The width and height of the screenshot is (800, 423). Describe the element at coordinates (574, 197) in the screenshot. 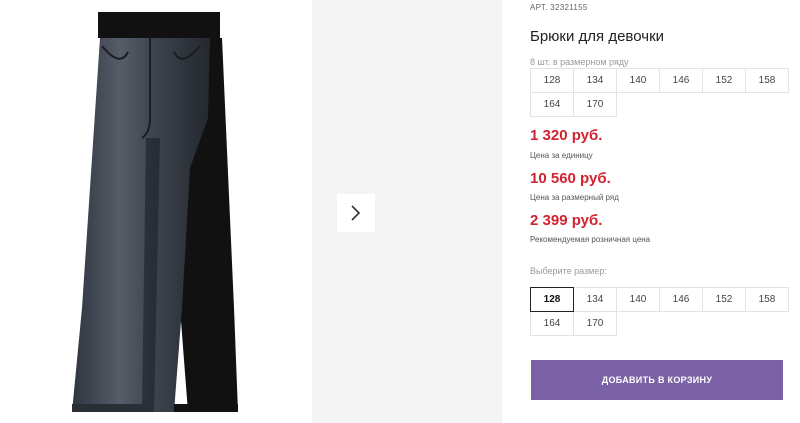

I see `size-row-price-caption: Цена за размерный ряд` at that location.